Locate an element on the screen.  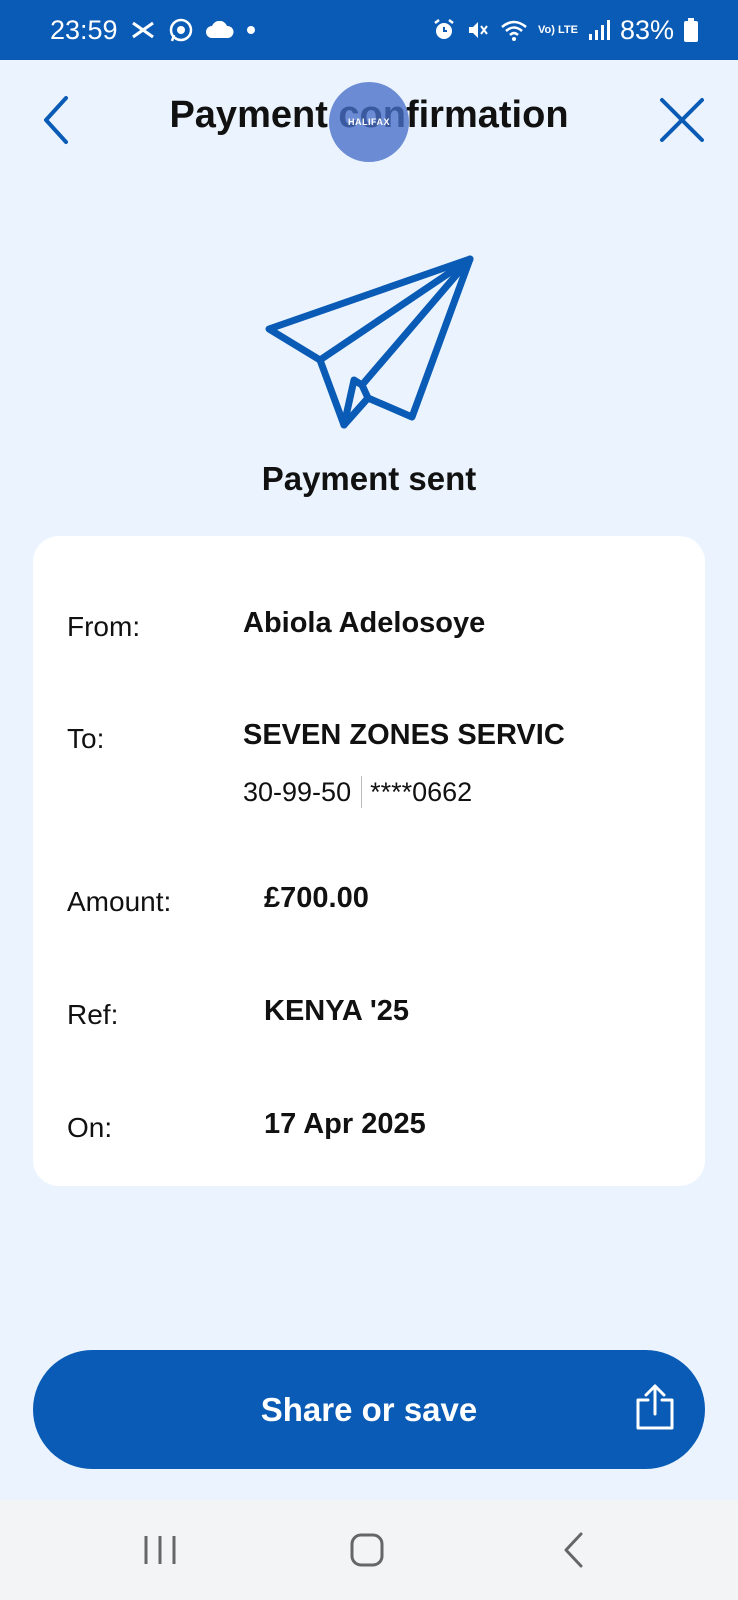
close-icon is located at coordinates (682, 120).